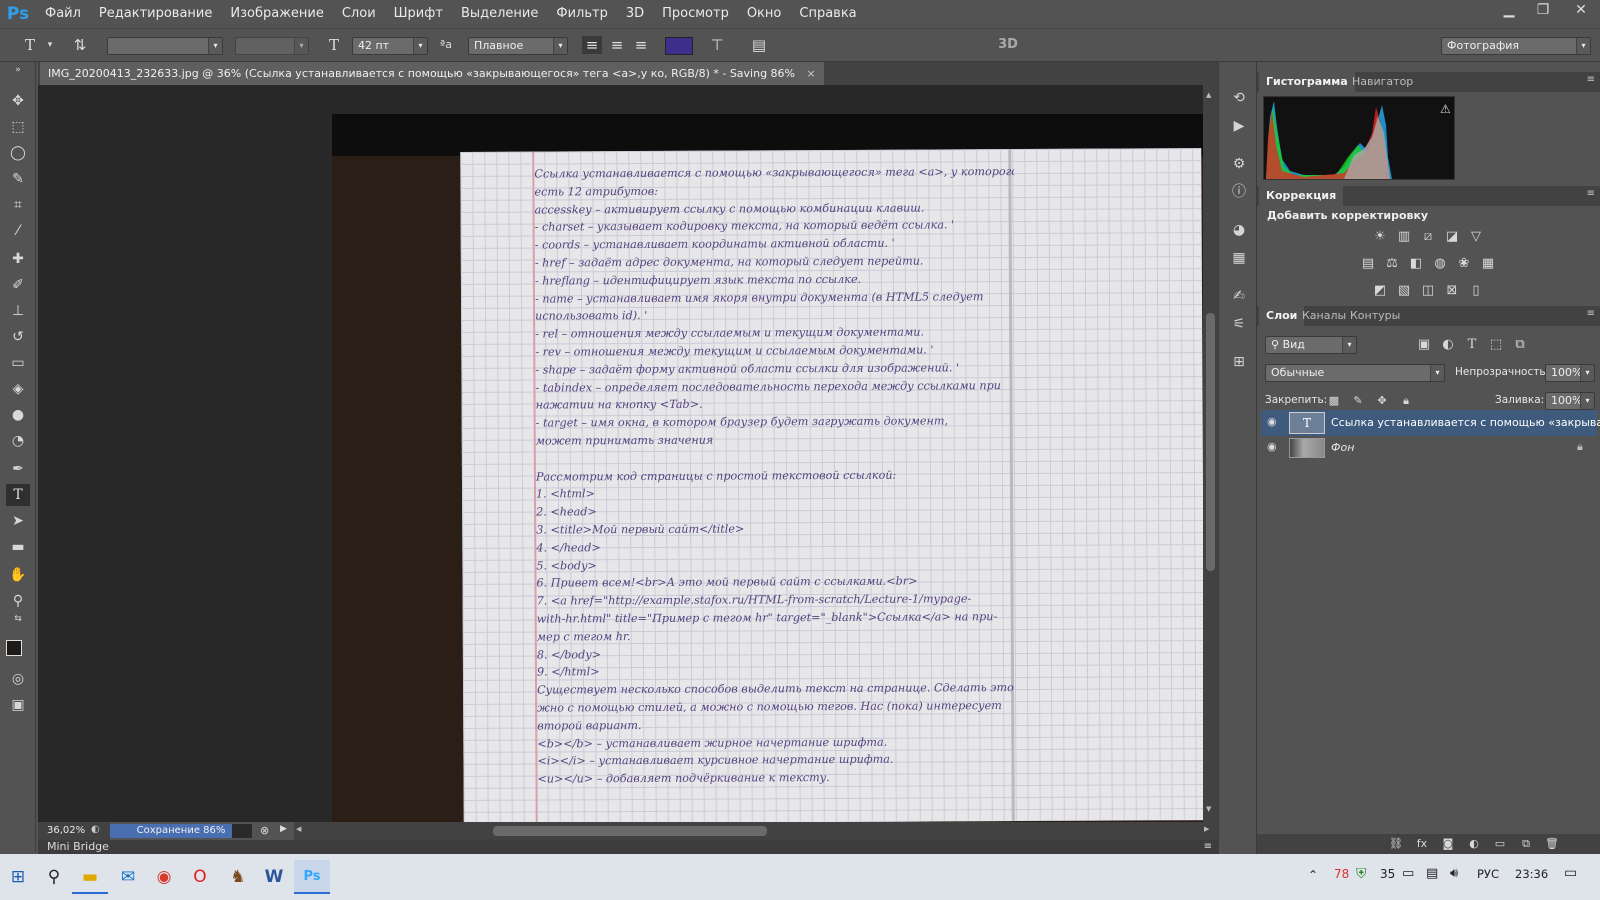  I want to click on scroll-left-icon: ◀, so click(298, 829).